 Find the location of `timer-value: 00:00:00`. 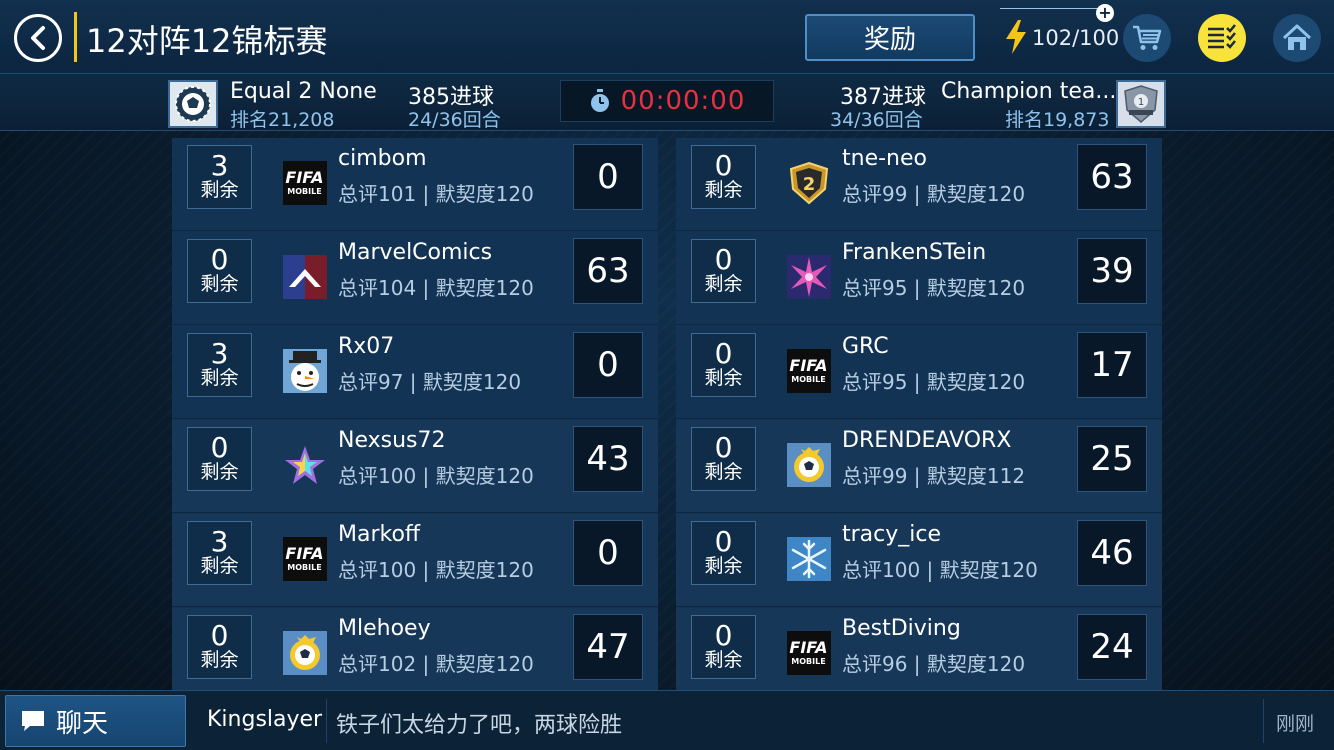

timer-value: 00:00:00 is located at coordinates (683, 101).